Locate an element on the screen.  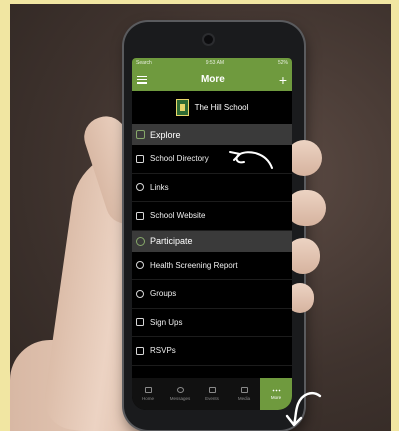
arrow-annotation-explore is located at coordinates (251, 160).